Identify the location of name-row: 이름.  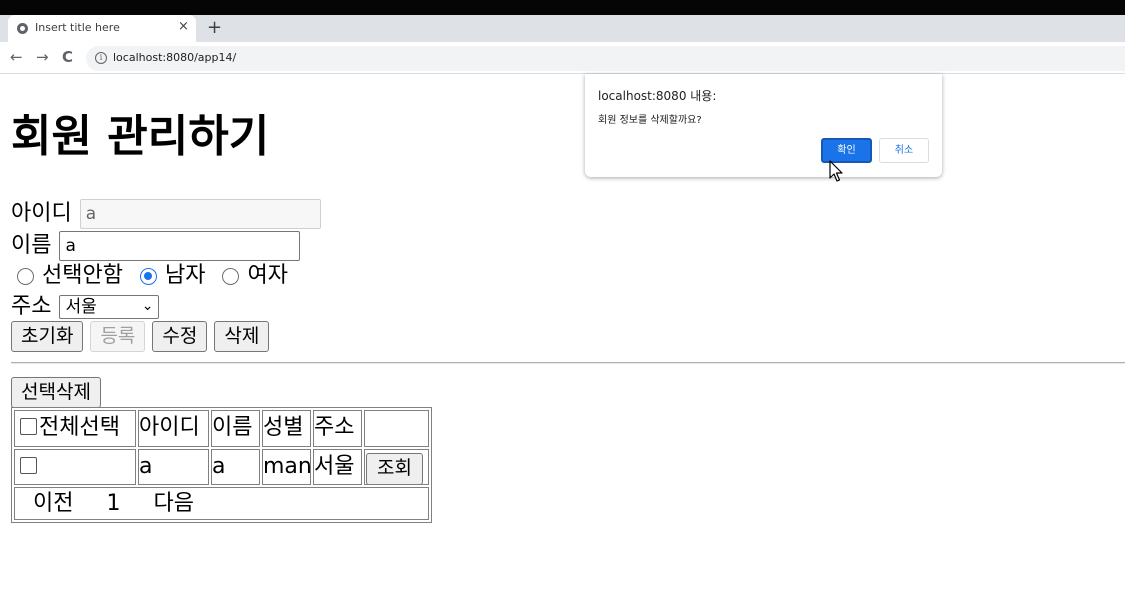
(156, 246).